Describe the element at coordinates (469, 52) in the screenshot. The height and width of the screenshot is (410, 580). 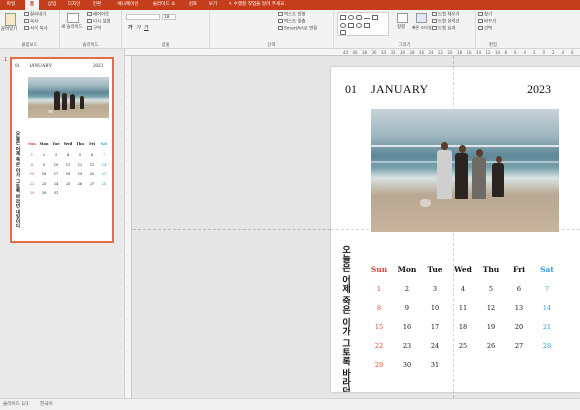
I see `ruler-tick-label: 16` at that location.